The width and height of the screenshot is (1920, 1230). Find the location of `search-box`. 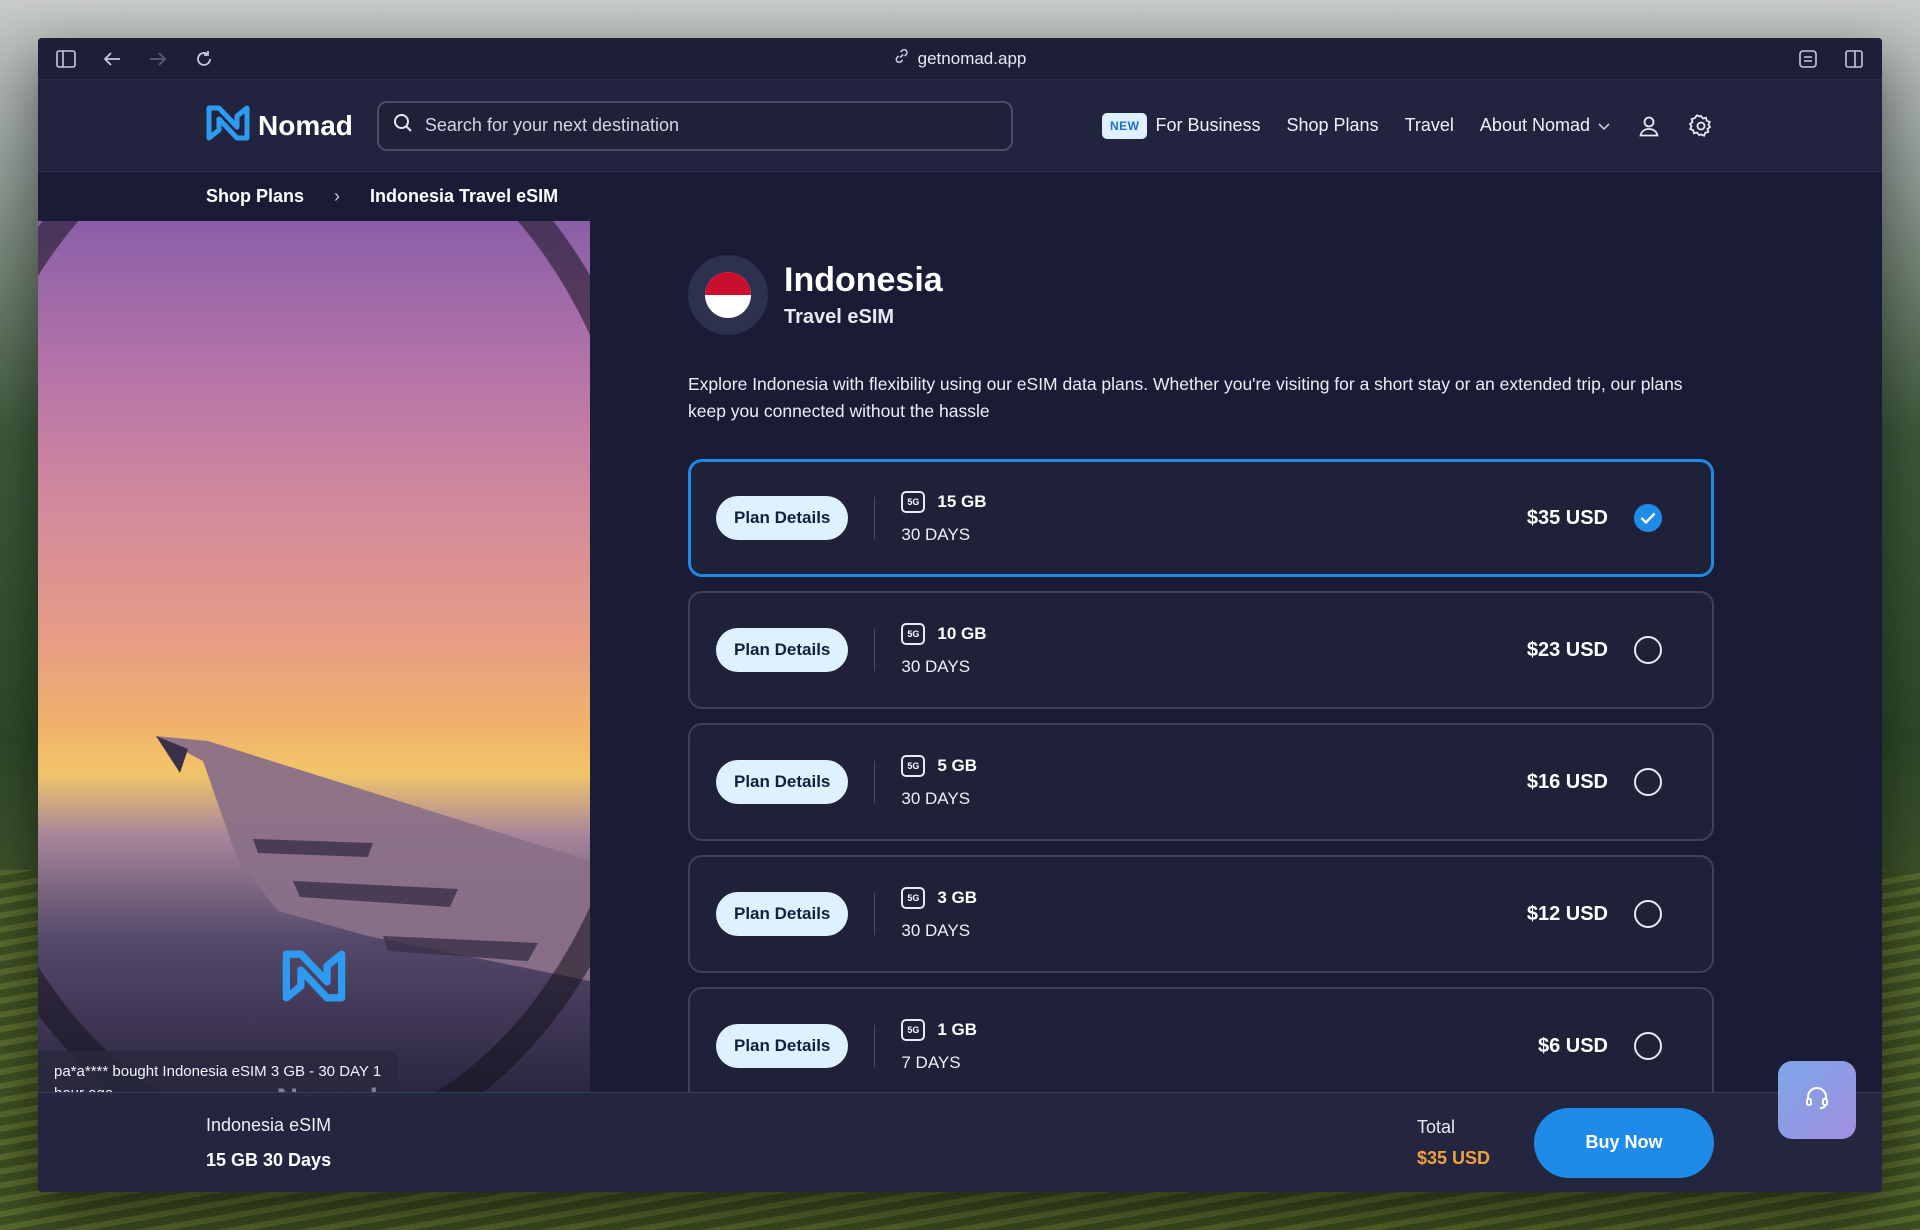

search-box is located at coordinates (694, 125).